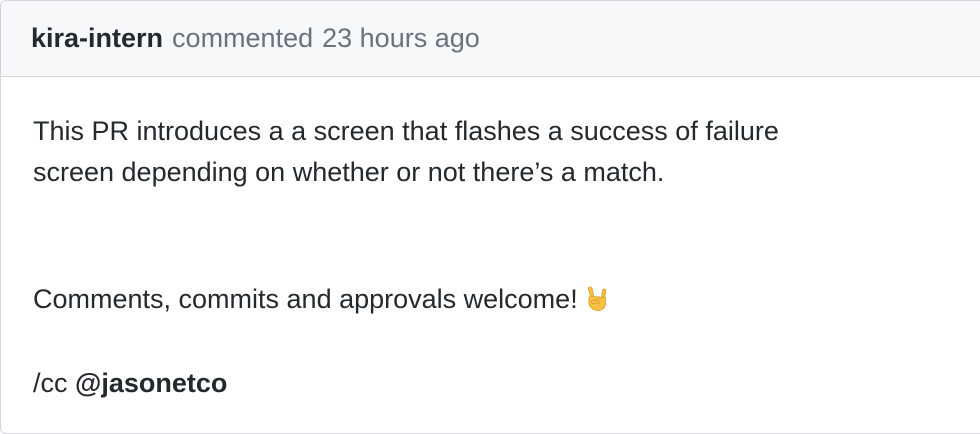 The image size is (980, 434). Describe the element at coordinates (97, 38) in the screenshot. I see `author-link: kira-intern` at that location.